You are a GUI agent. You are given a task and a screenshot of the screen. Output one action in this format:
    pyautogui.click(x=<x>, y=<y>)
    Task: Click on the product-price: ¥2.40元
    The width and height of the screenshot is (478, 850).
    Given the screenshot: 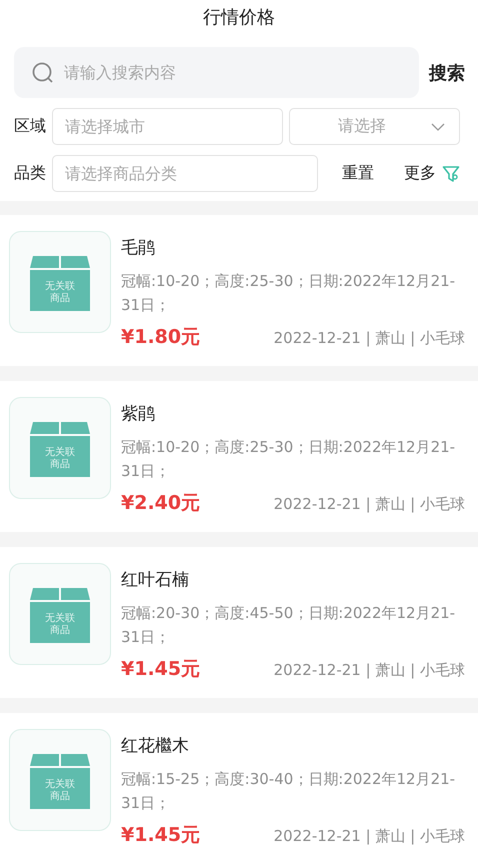 What is the action you would take?
    pyautogui.click(x=160, y=503)
    